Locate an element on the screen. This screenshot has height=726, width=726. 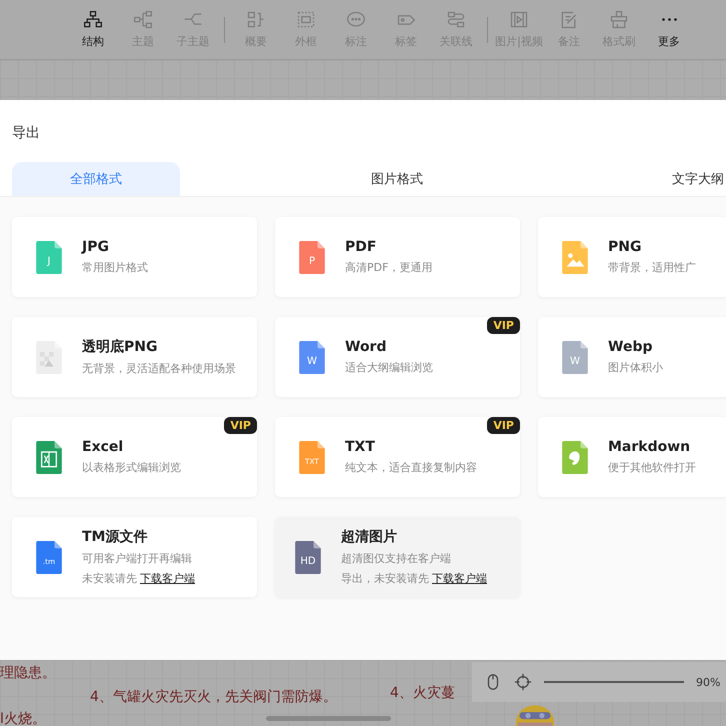
format-card: W Word 适合大纲编辑浏览 VIP is located at coordinates (397, 357).